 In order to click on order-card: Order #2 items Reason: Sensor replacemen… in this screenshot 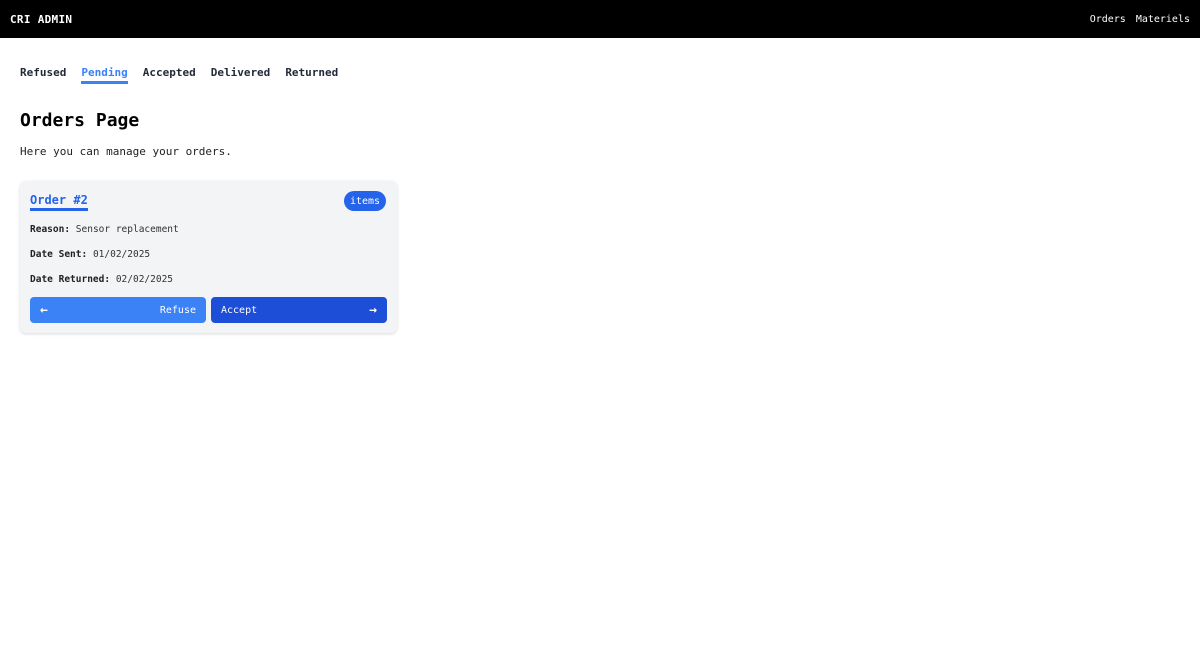, I will do `click(208, 257)`.